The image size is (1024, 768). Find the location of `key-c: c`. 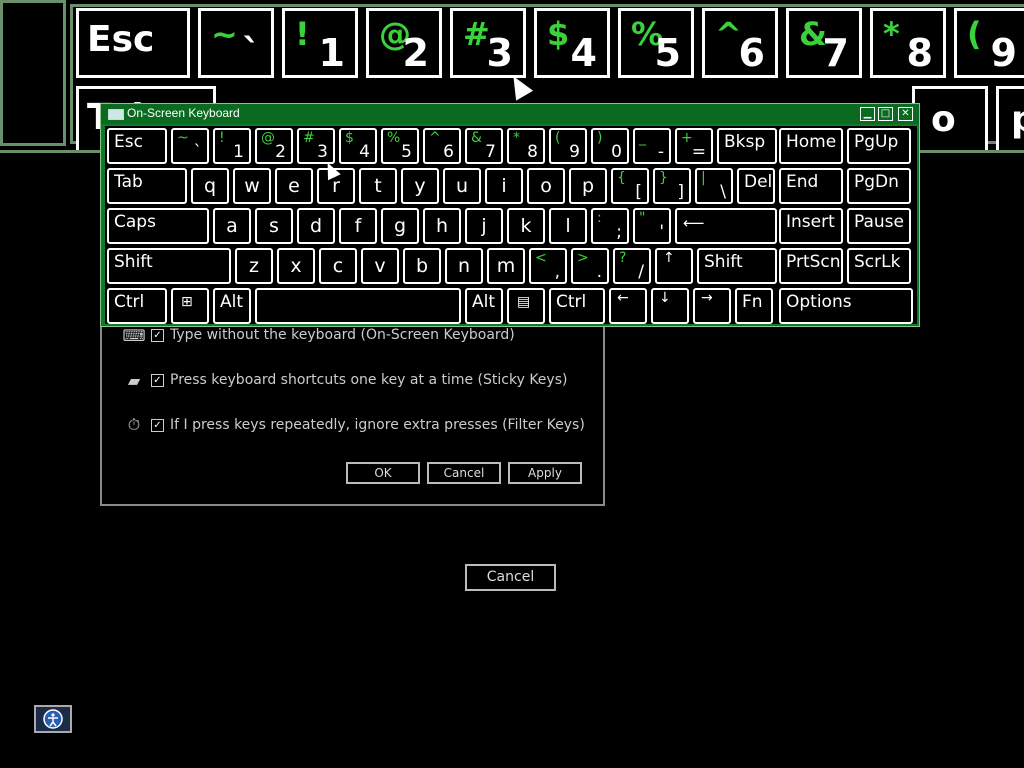

key-c: c is located at coordinates (338, 266).